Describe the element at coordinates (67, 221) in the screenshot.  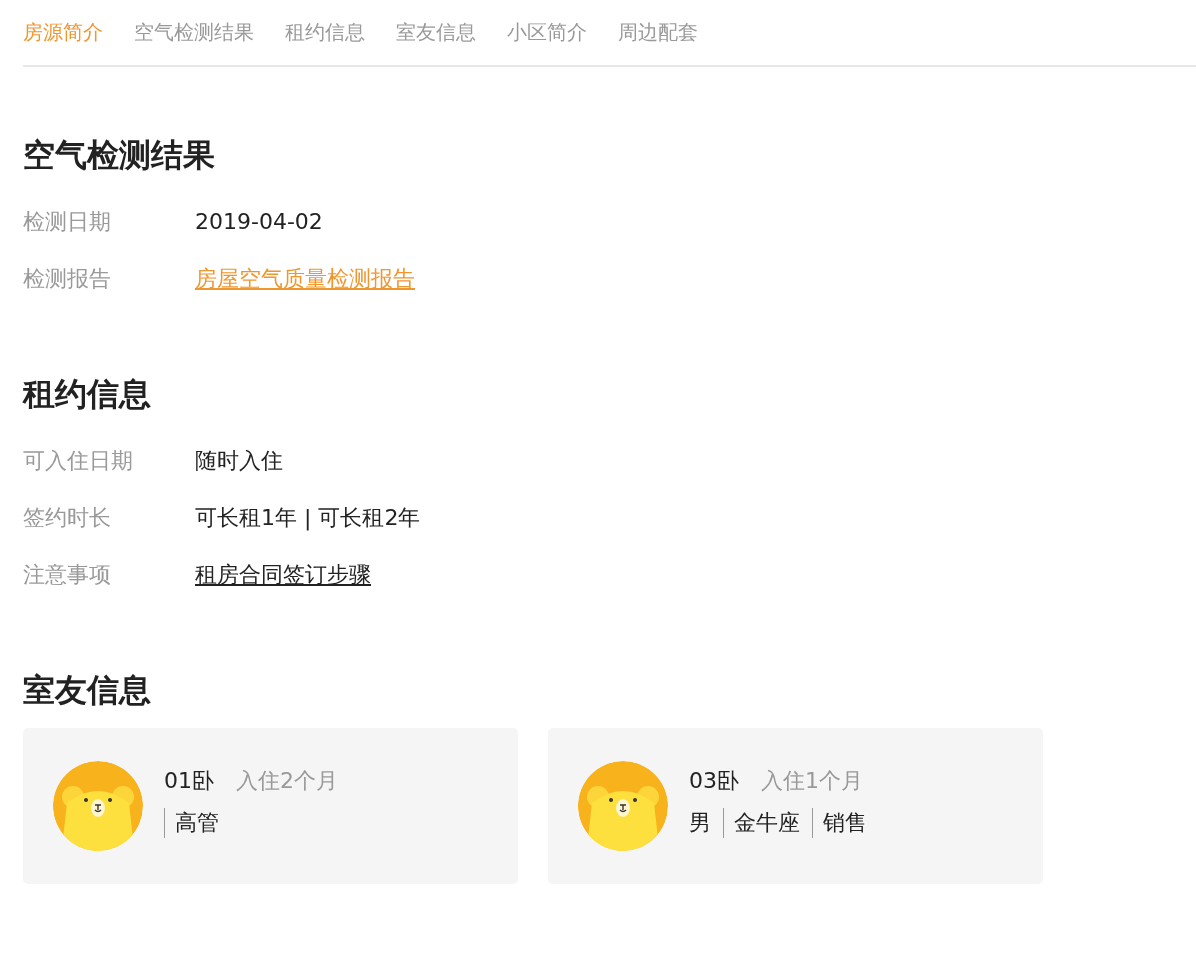
I see `field-label: 检测日期` at that location.